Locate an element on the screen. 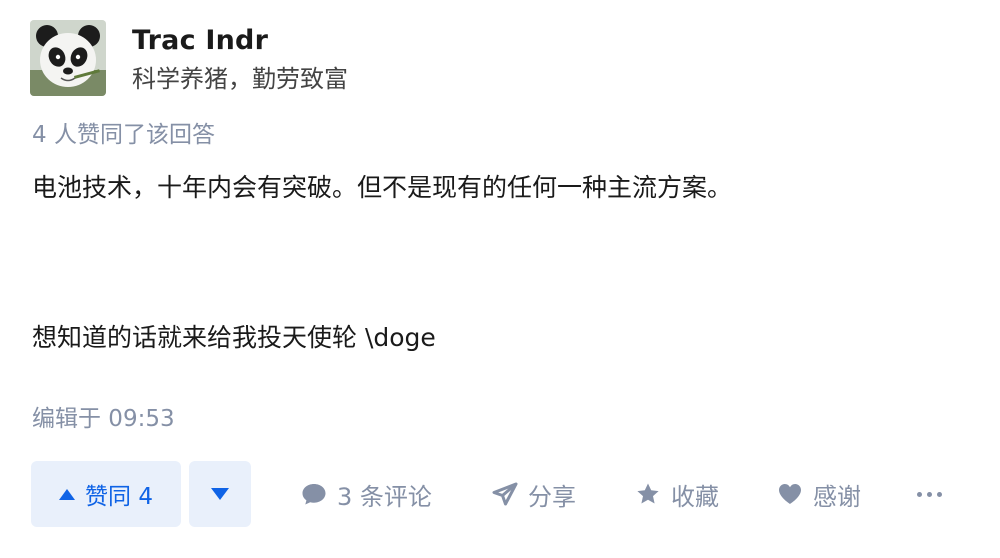 This screenshot has height=558, width=1000. downvote-button is located at coordinates (220, 494).